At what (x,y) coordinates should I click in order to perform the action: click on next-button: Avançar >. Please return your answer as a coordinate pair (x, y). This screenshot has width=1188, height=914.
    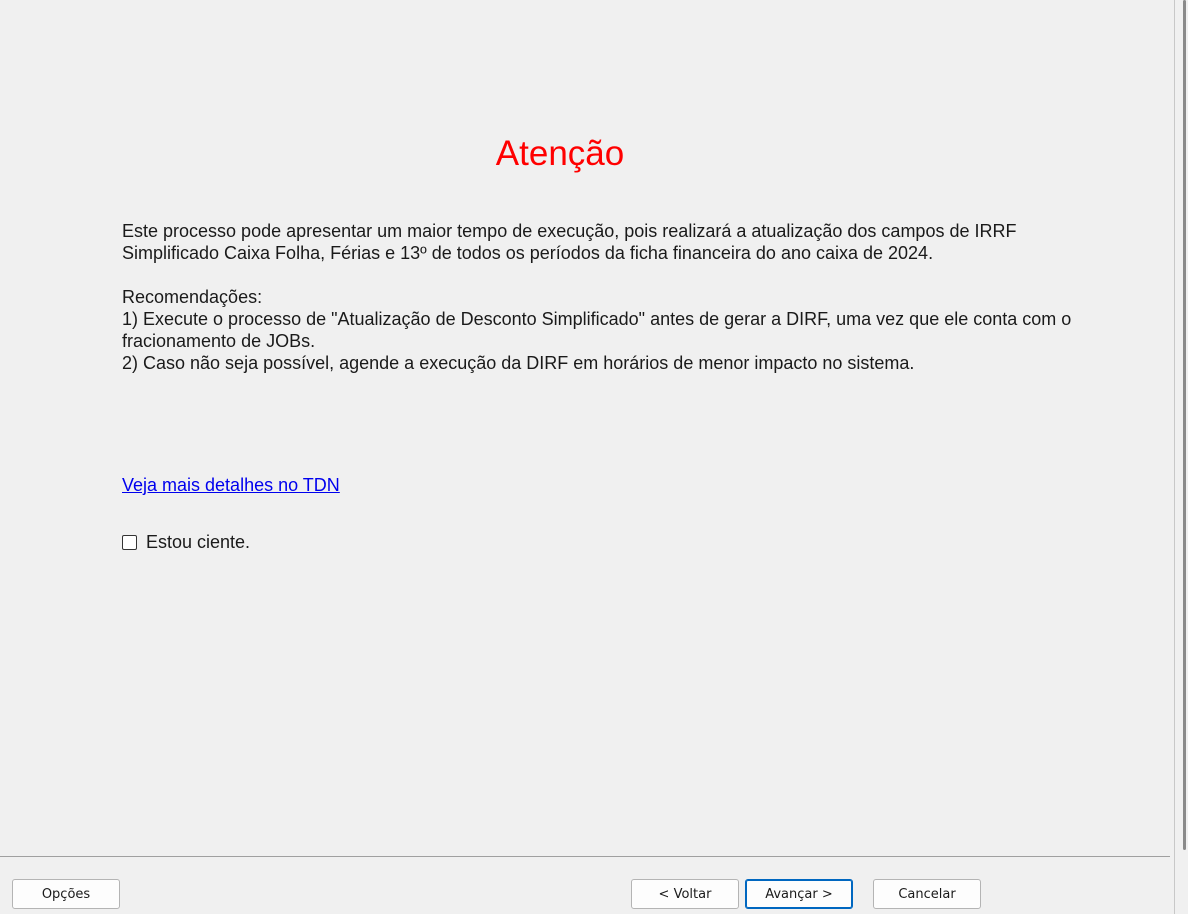
    Looking at the image, I should click on (799, 894).